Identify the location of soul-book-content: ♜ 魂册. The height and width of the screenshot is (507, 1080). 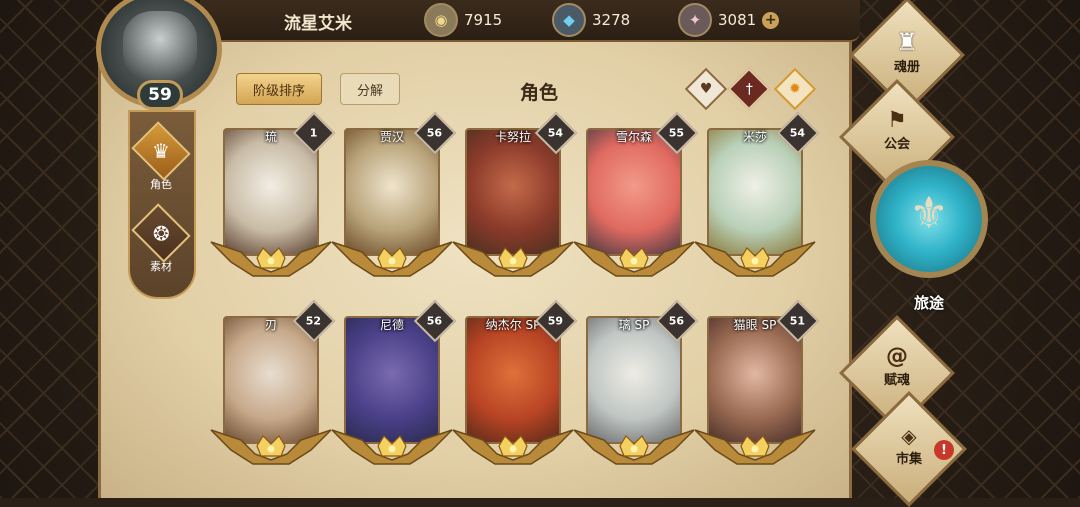
(907, 51).